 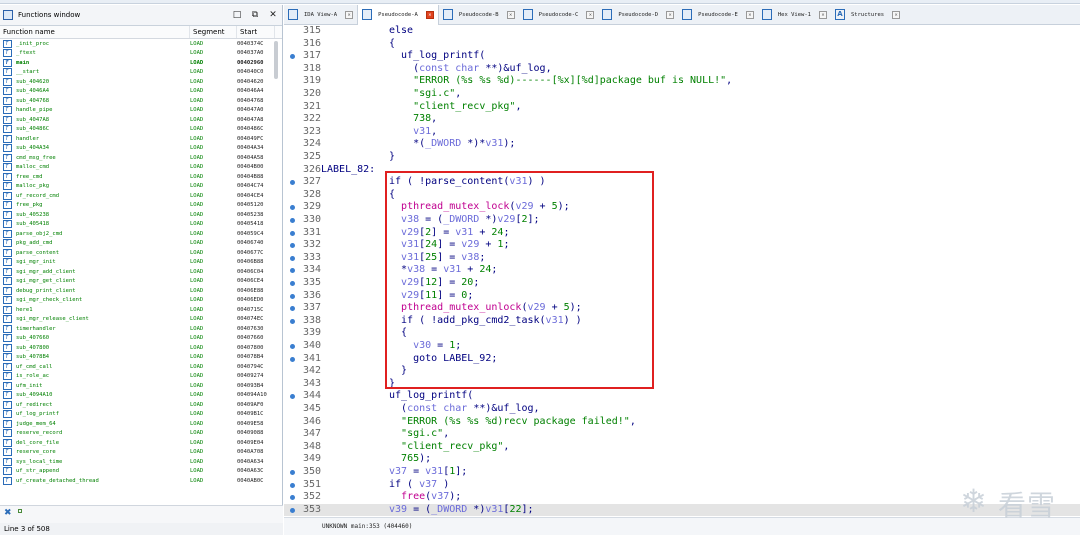 What do you see at coordinates (682, 384) in the screenshot?
I see `code-line: 343}` at bounding box center [682, 384].